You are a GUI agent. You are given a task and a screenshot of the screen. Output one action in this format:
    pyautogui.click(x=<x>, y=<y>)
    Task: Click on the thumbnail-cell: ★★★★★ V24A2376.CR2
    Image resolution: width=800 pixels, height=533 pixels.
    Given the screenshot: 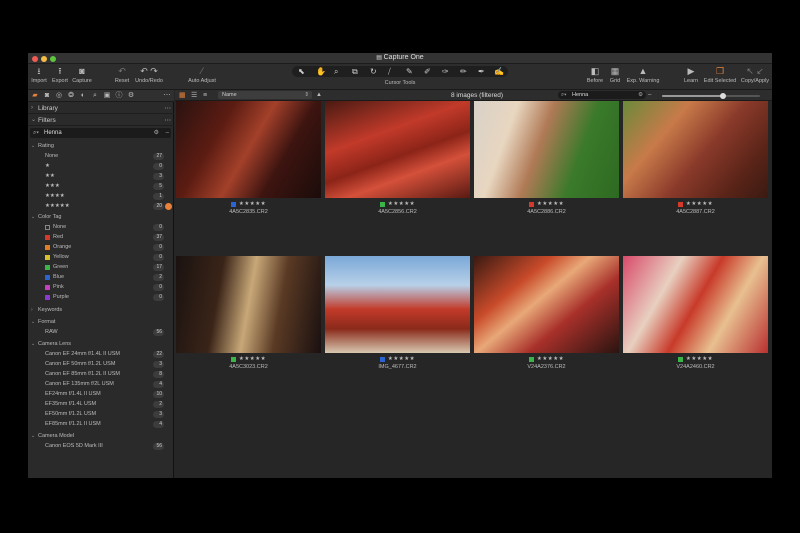 What is the action you would take?
    pyautogui.click(x=546, y=318)
    